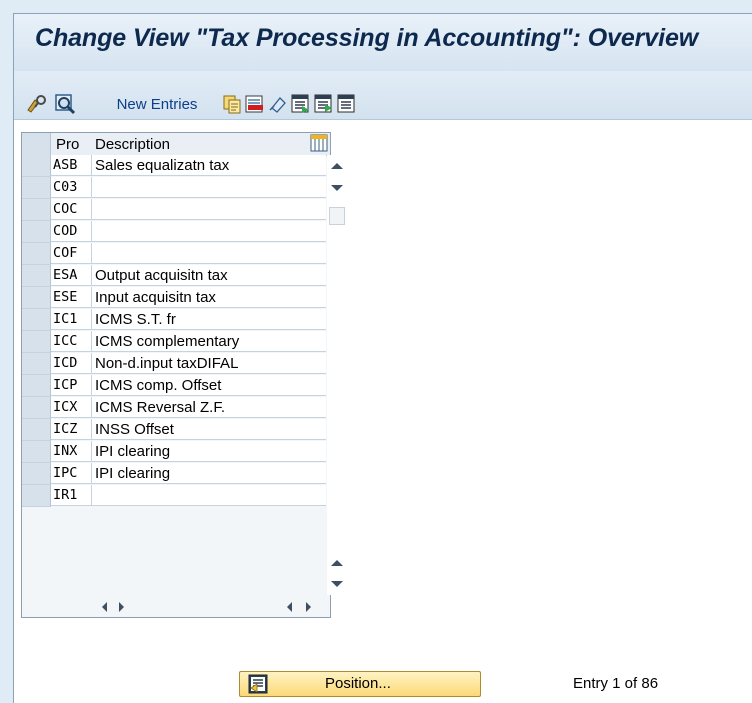  I want to click on select-all-icon, so click(301, 104).